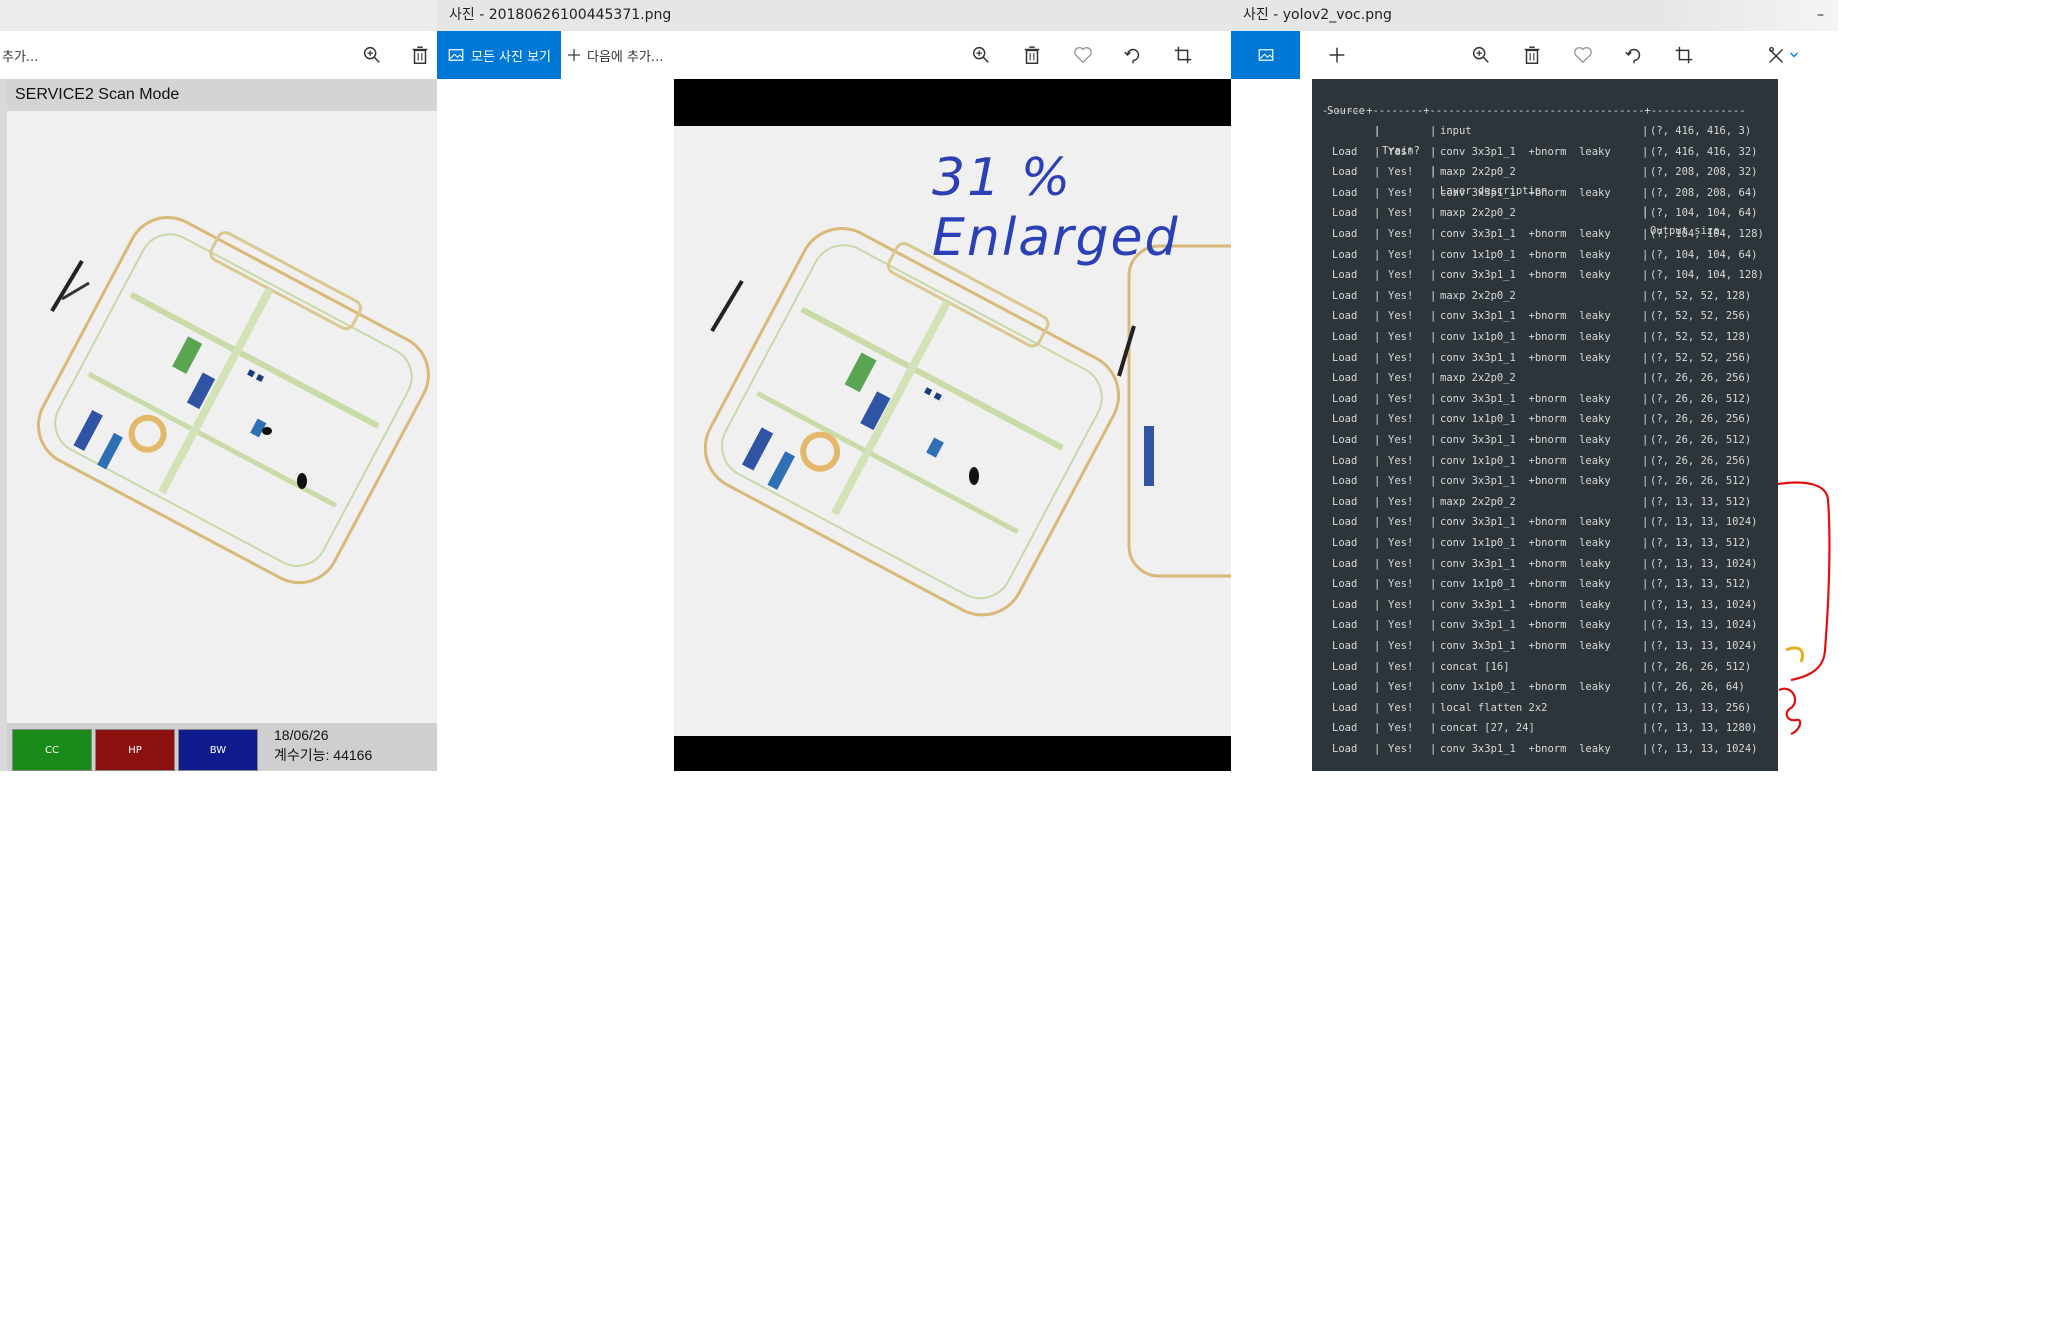 The image size is (2058, 1324). I want to click on add-to-button, so click(1337, 55).